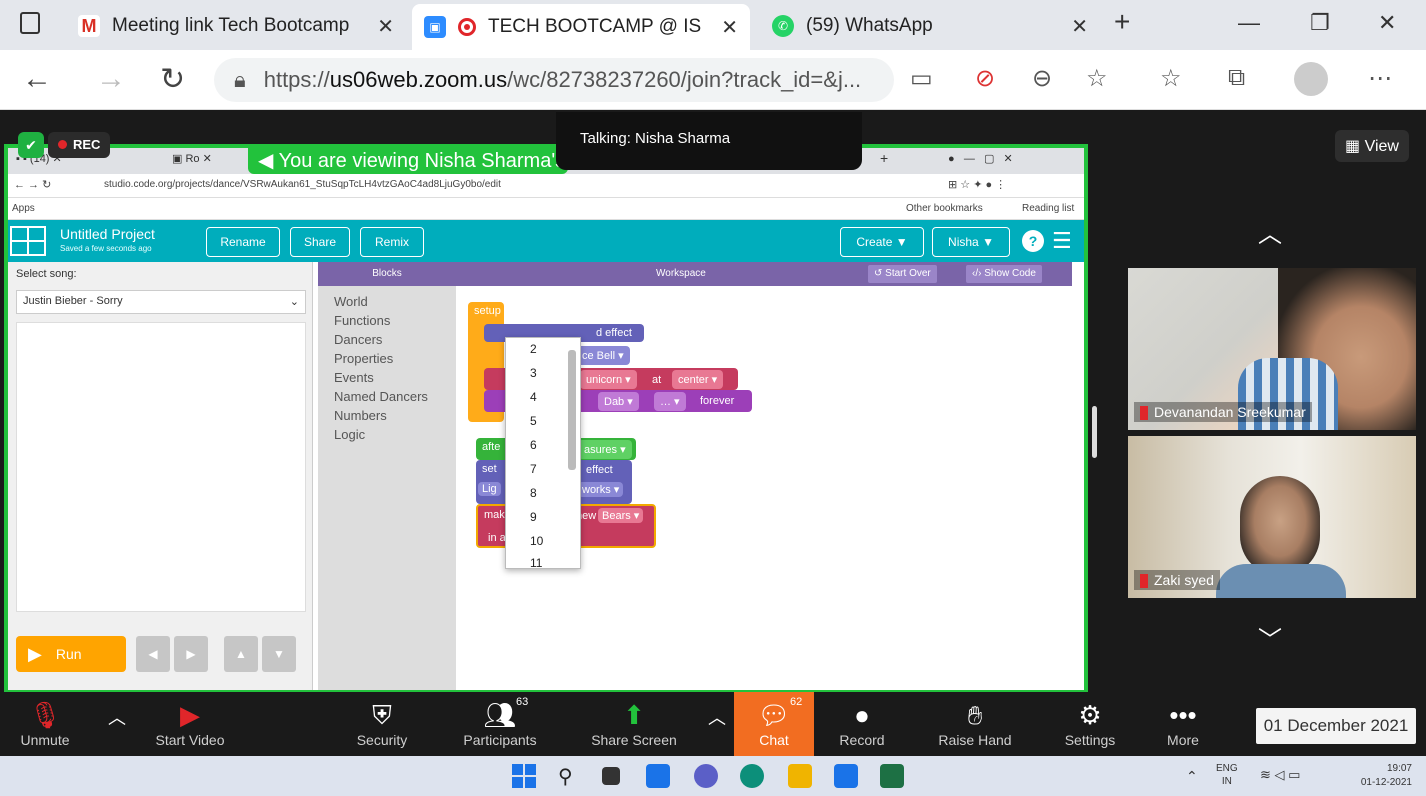 The image size is (1426, 796). I want to click on dropdown-option: 11, so click(536, 562).